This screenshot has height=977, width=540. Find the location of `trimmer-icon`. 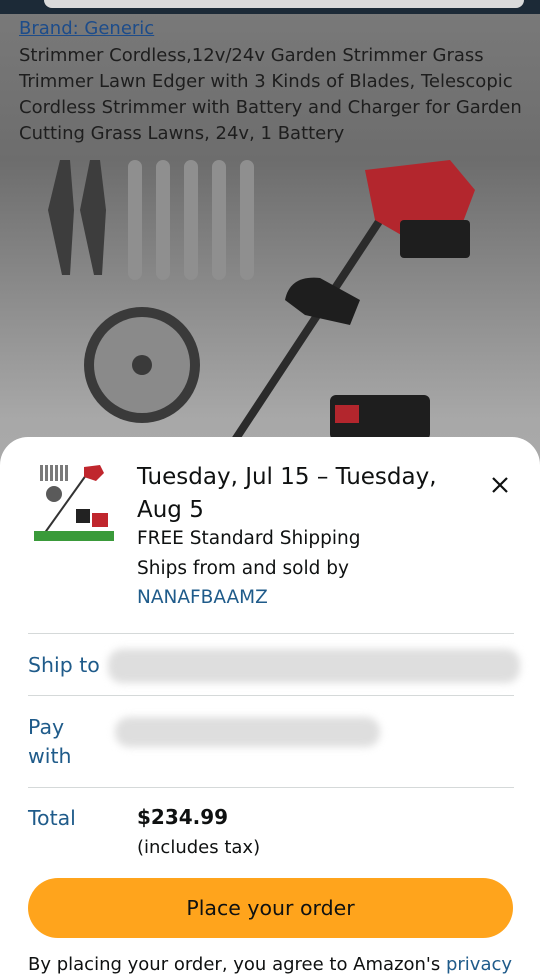

trimmer-icon is located at coordinates (353, 300).